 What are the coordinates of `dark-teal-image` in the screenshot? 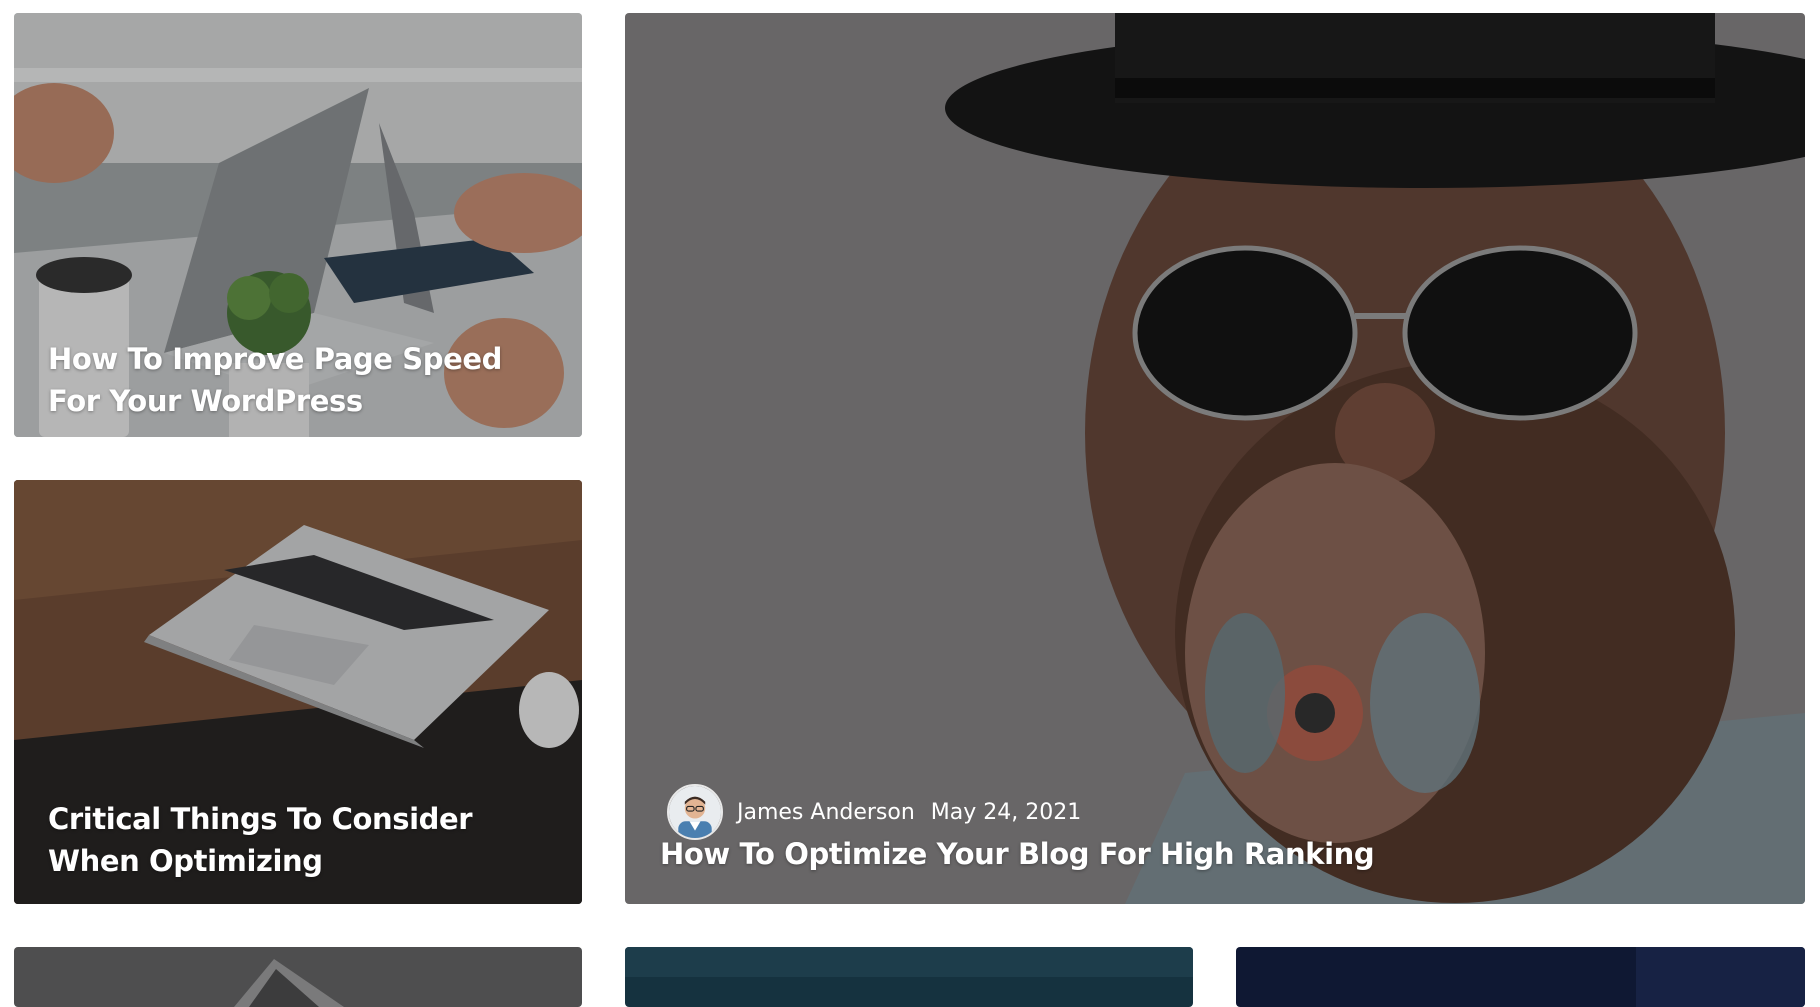 It's located at (909, 977).